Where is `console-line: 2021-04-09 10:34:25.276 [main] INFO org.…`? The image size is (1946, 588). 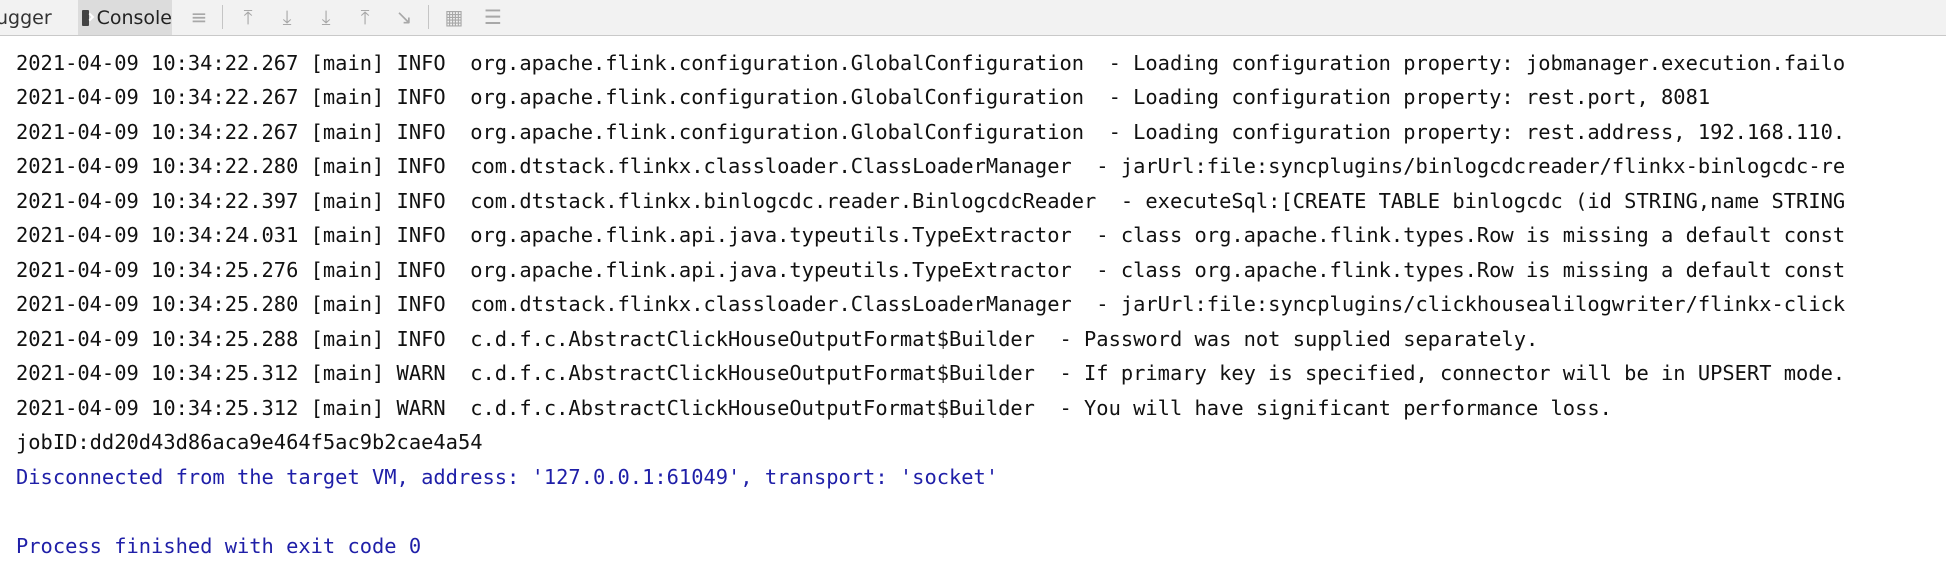 console-line: 2021-04-09 10:34:25.276 [main] INFO org.… is located at coordinates (931, 270).